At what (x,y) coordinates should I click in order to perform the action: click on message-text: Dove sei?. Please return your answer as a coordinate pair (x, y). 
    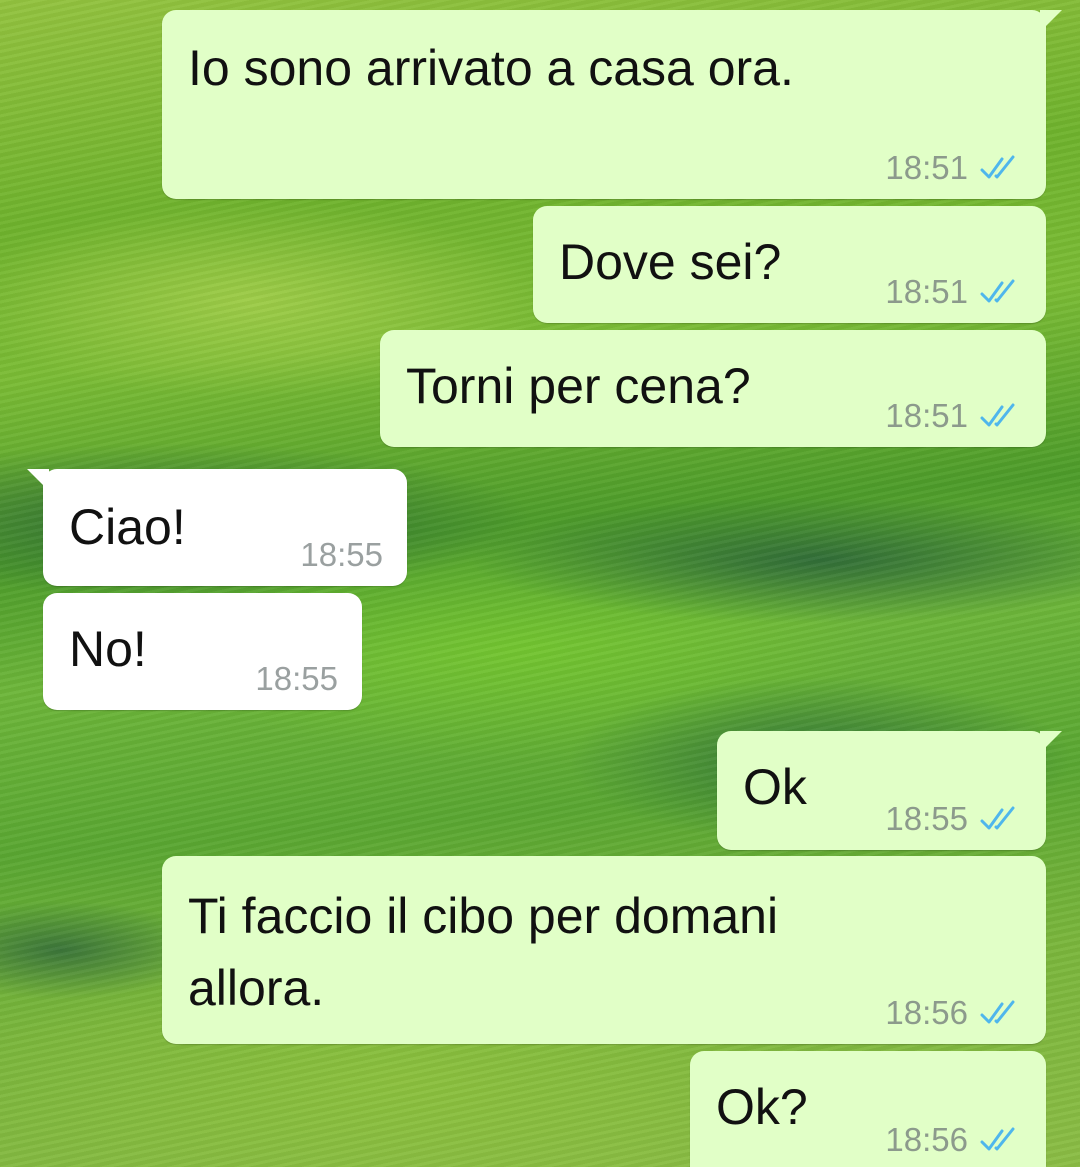
    Looking at the image, I should click on (670, 262).